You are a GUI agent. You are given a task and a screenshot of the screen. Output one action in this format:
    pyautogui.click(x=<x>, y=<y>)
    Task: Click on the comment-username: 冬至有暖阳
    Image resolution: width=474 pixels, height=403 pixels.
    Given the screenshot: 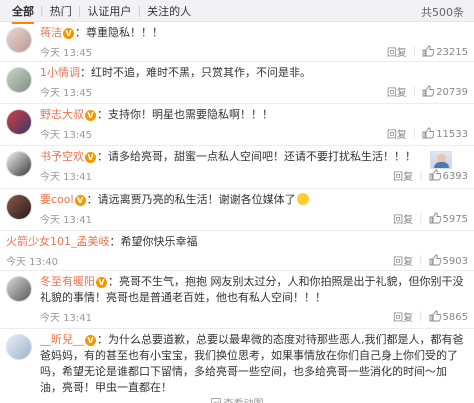 What is the action you would take?
    pyautogui.click(x=67, y=281)
    